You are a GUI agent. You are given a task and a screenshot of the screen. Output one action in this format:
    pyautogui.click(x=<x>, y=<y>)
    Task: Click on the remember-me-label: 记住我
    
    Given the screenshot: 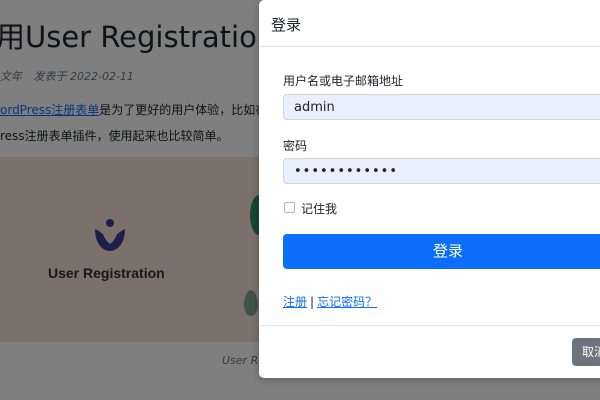 What is the action you would take?
    pyautogui.click(x=319, y=208)
    